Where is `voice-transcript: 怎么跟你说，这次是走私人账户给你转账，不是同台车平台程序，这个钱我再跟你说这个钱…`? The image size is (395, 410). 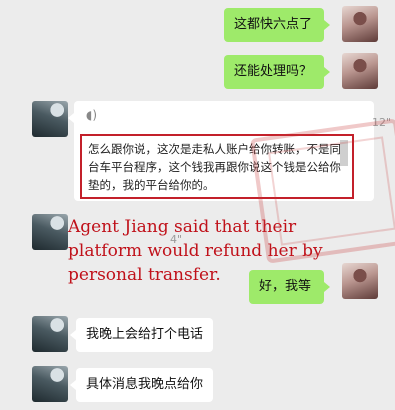
voice-transcript: 怎么跟你说，这次是走私人账户给你转账，不是同台车平台程序，这个钱我再跟你说这个钱… is located at coordinates (217, 166).